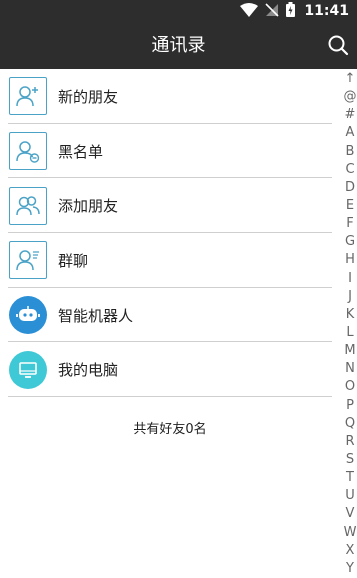  I want to click on computer-icon, so click(28, 369).